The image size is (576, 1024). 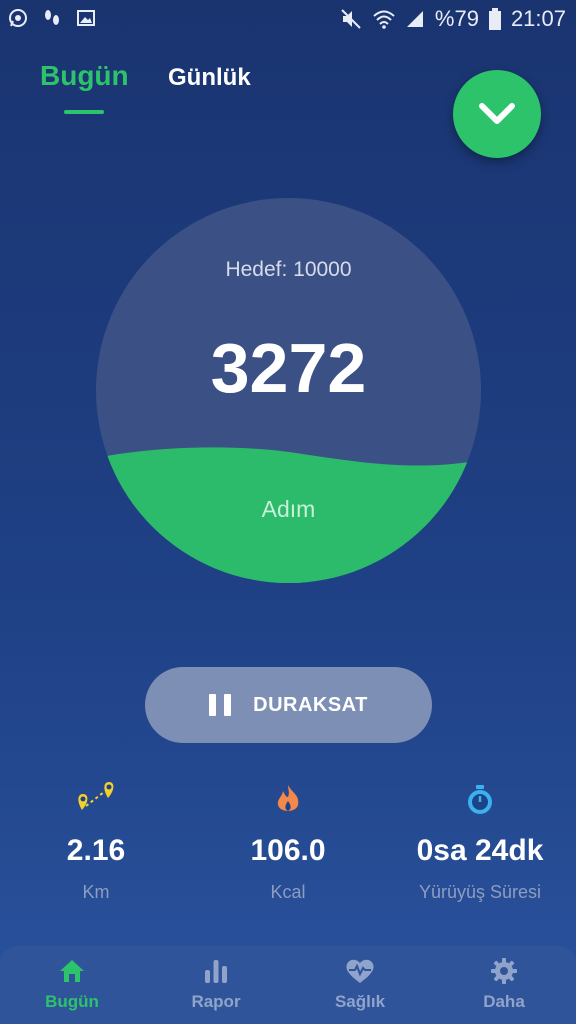 What do you see at coordinates (209, 78) in the screenshot?
I see `tab-daily: Günlük` at bounding box center [209, 78].